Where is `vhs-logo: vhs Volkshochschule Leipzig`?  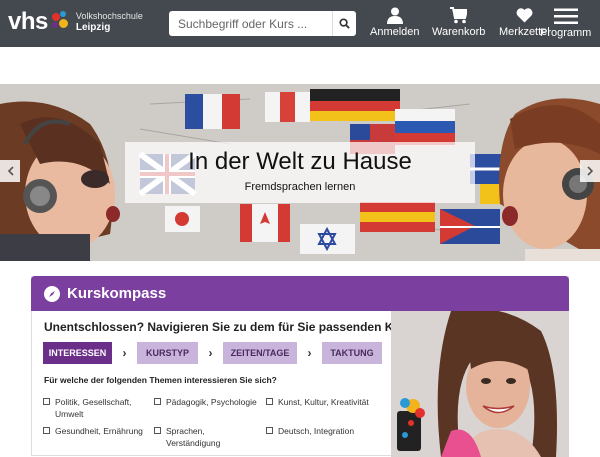
vhs-logo: vhs Volkshochschule Leipzig is located at coordinates (75, 22).